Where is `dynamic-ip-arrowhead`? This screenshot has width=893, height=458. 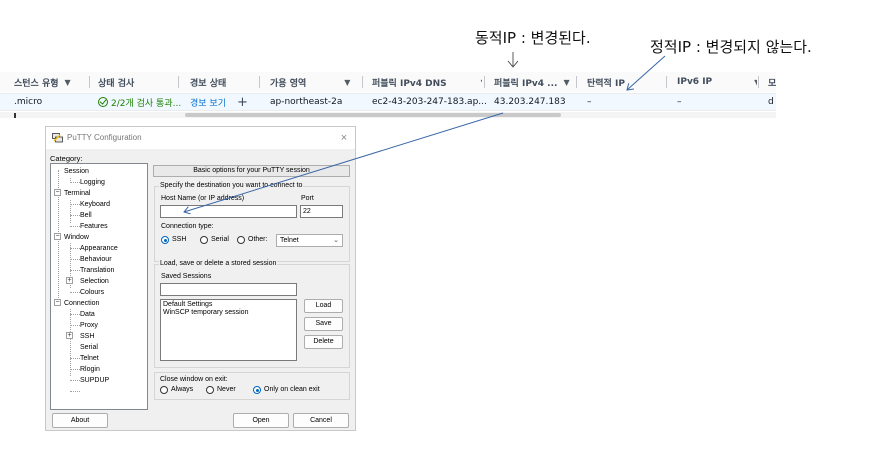
dynamic-ip-arrowhead is located at coordinates (513, 64).